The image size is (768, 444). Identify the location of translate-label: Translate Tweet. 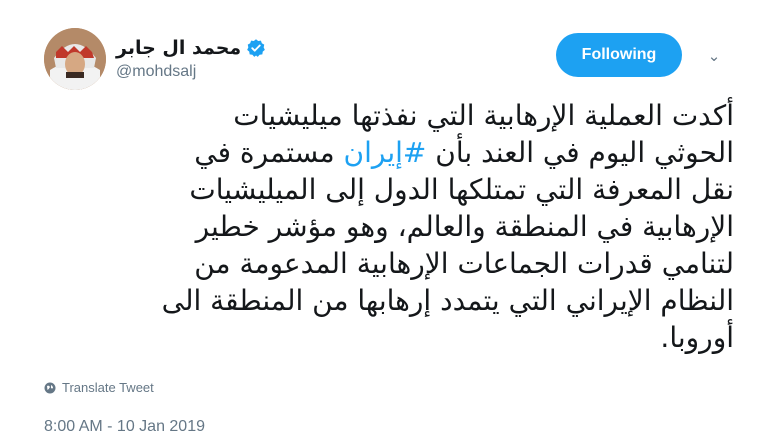
(108, 387).